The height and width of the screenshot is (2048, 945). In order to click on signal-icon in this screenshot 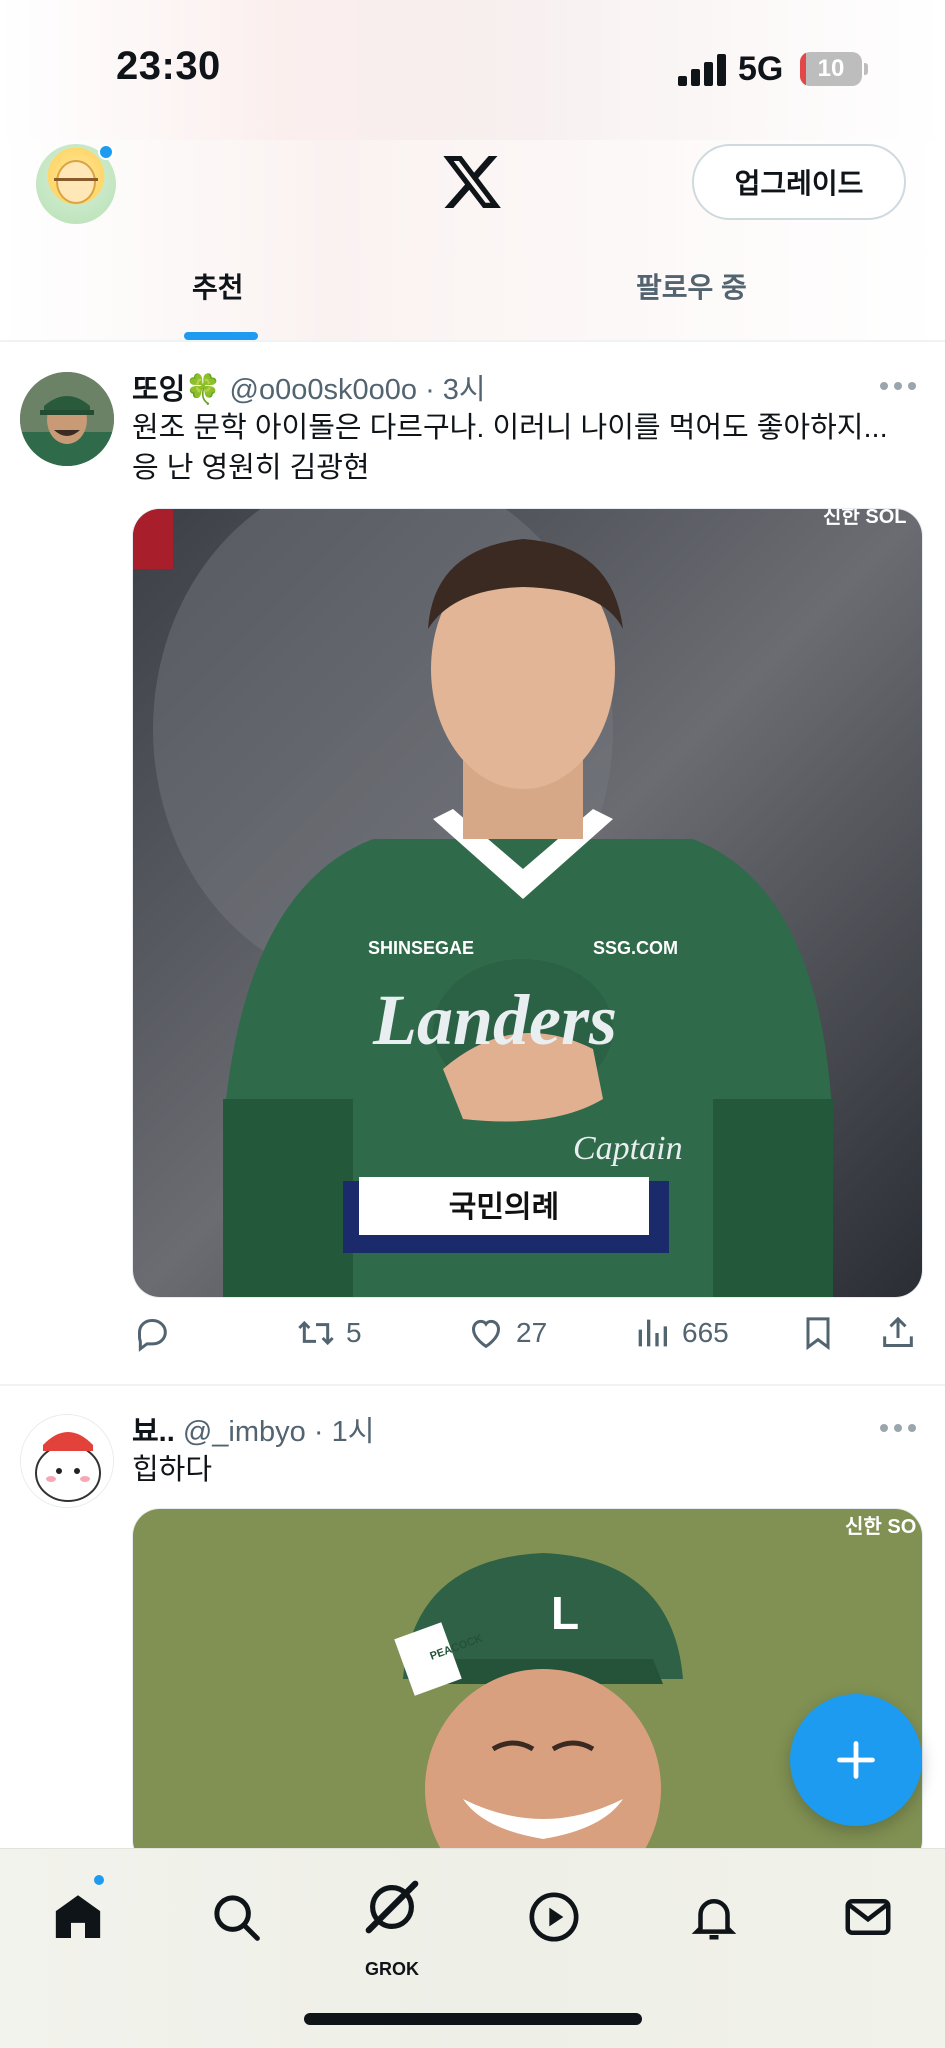, I will do `click(703, 70)`.